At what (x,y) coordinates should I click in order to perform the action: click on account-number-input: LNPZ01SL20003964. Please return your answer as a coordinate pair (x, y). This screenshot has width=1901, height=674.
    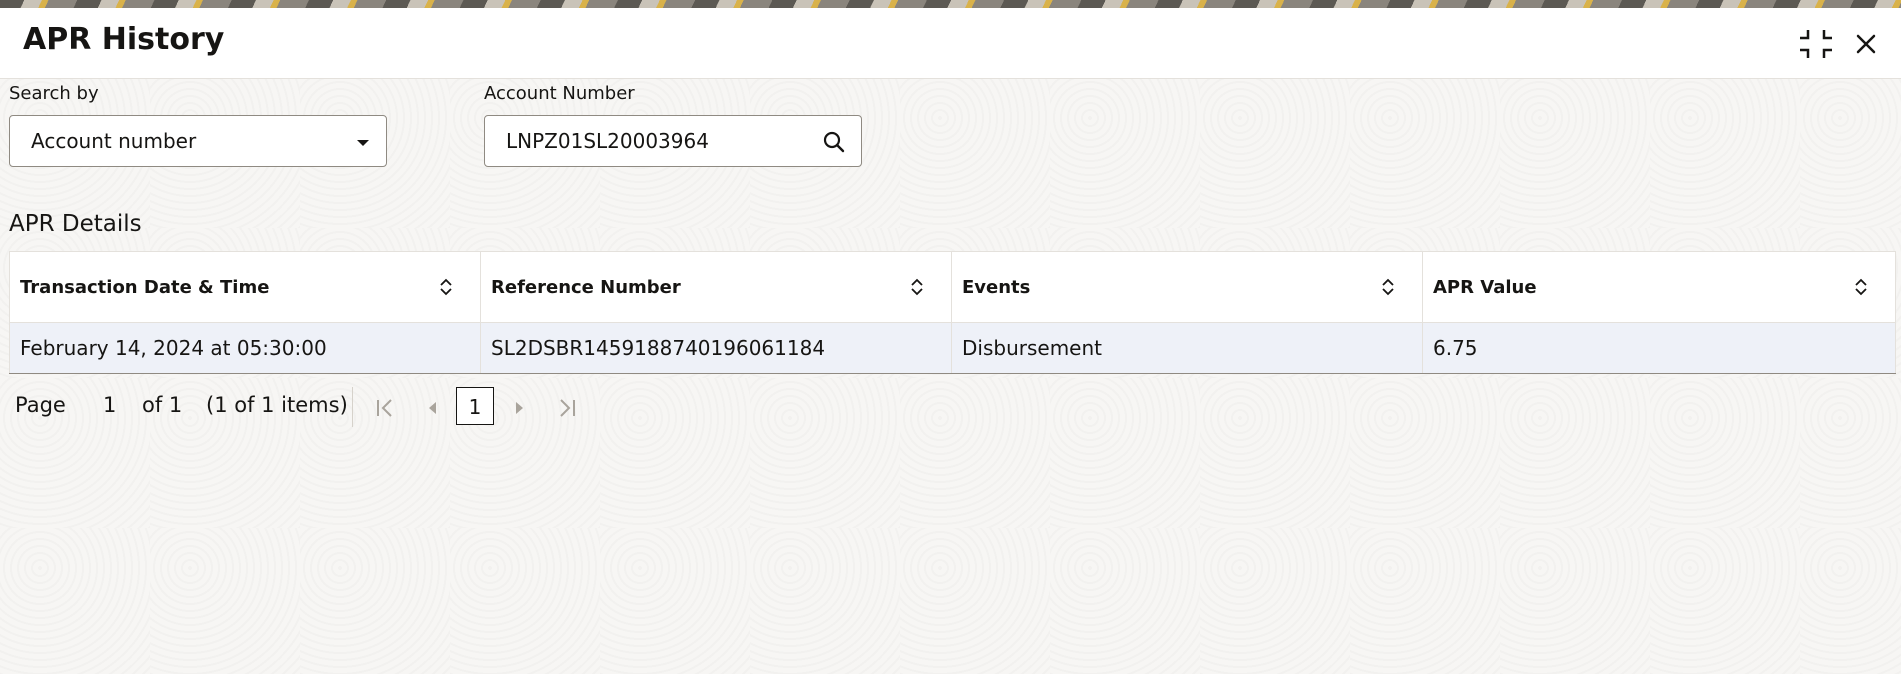
    Looking at the image, I should click on (673, 141).